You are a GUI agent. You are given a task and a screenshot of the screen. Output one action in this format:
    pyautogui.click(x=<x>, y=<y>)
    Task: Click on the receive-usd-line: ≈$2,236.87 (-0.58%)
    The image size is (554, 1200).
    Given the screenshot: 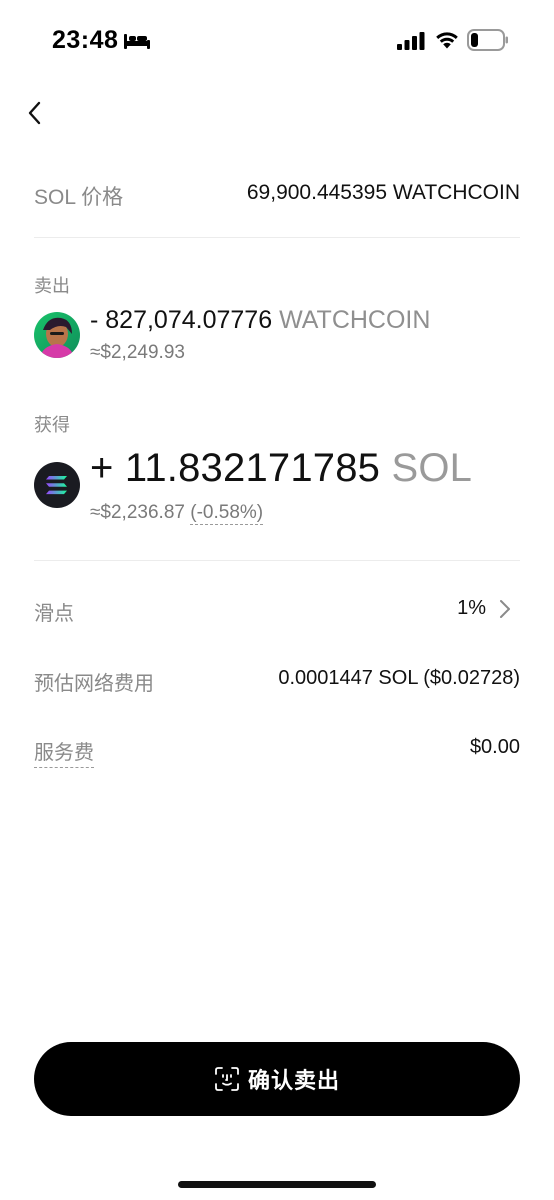 What is the action you would take?
    pyautogui.click(x=177, y=513)
    